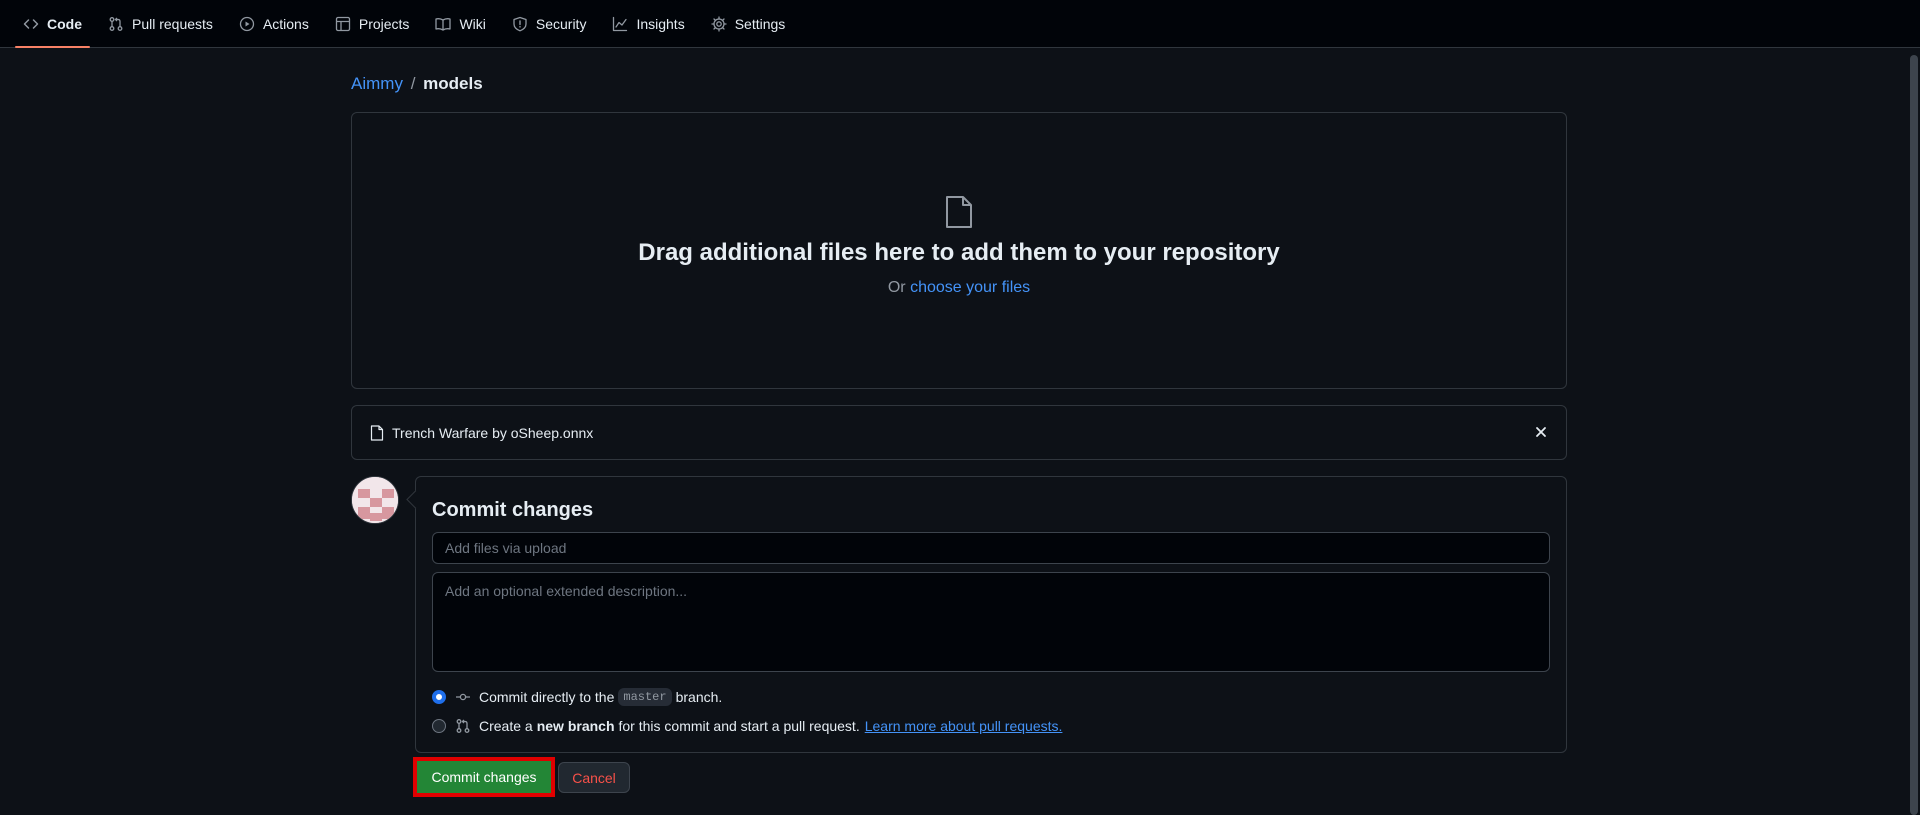  I want to click on tab-security-label: Security, so click(561, 24).